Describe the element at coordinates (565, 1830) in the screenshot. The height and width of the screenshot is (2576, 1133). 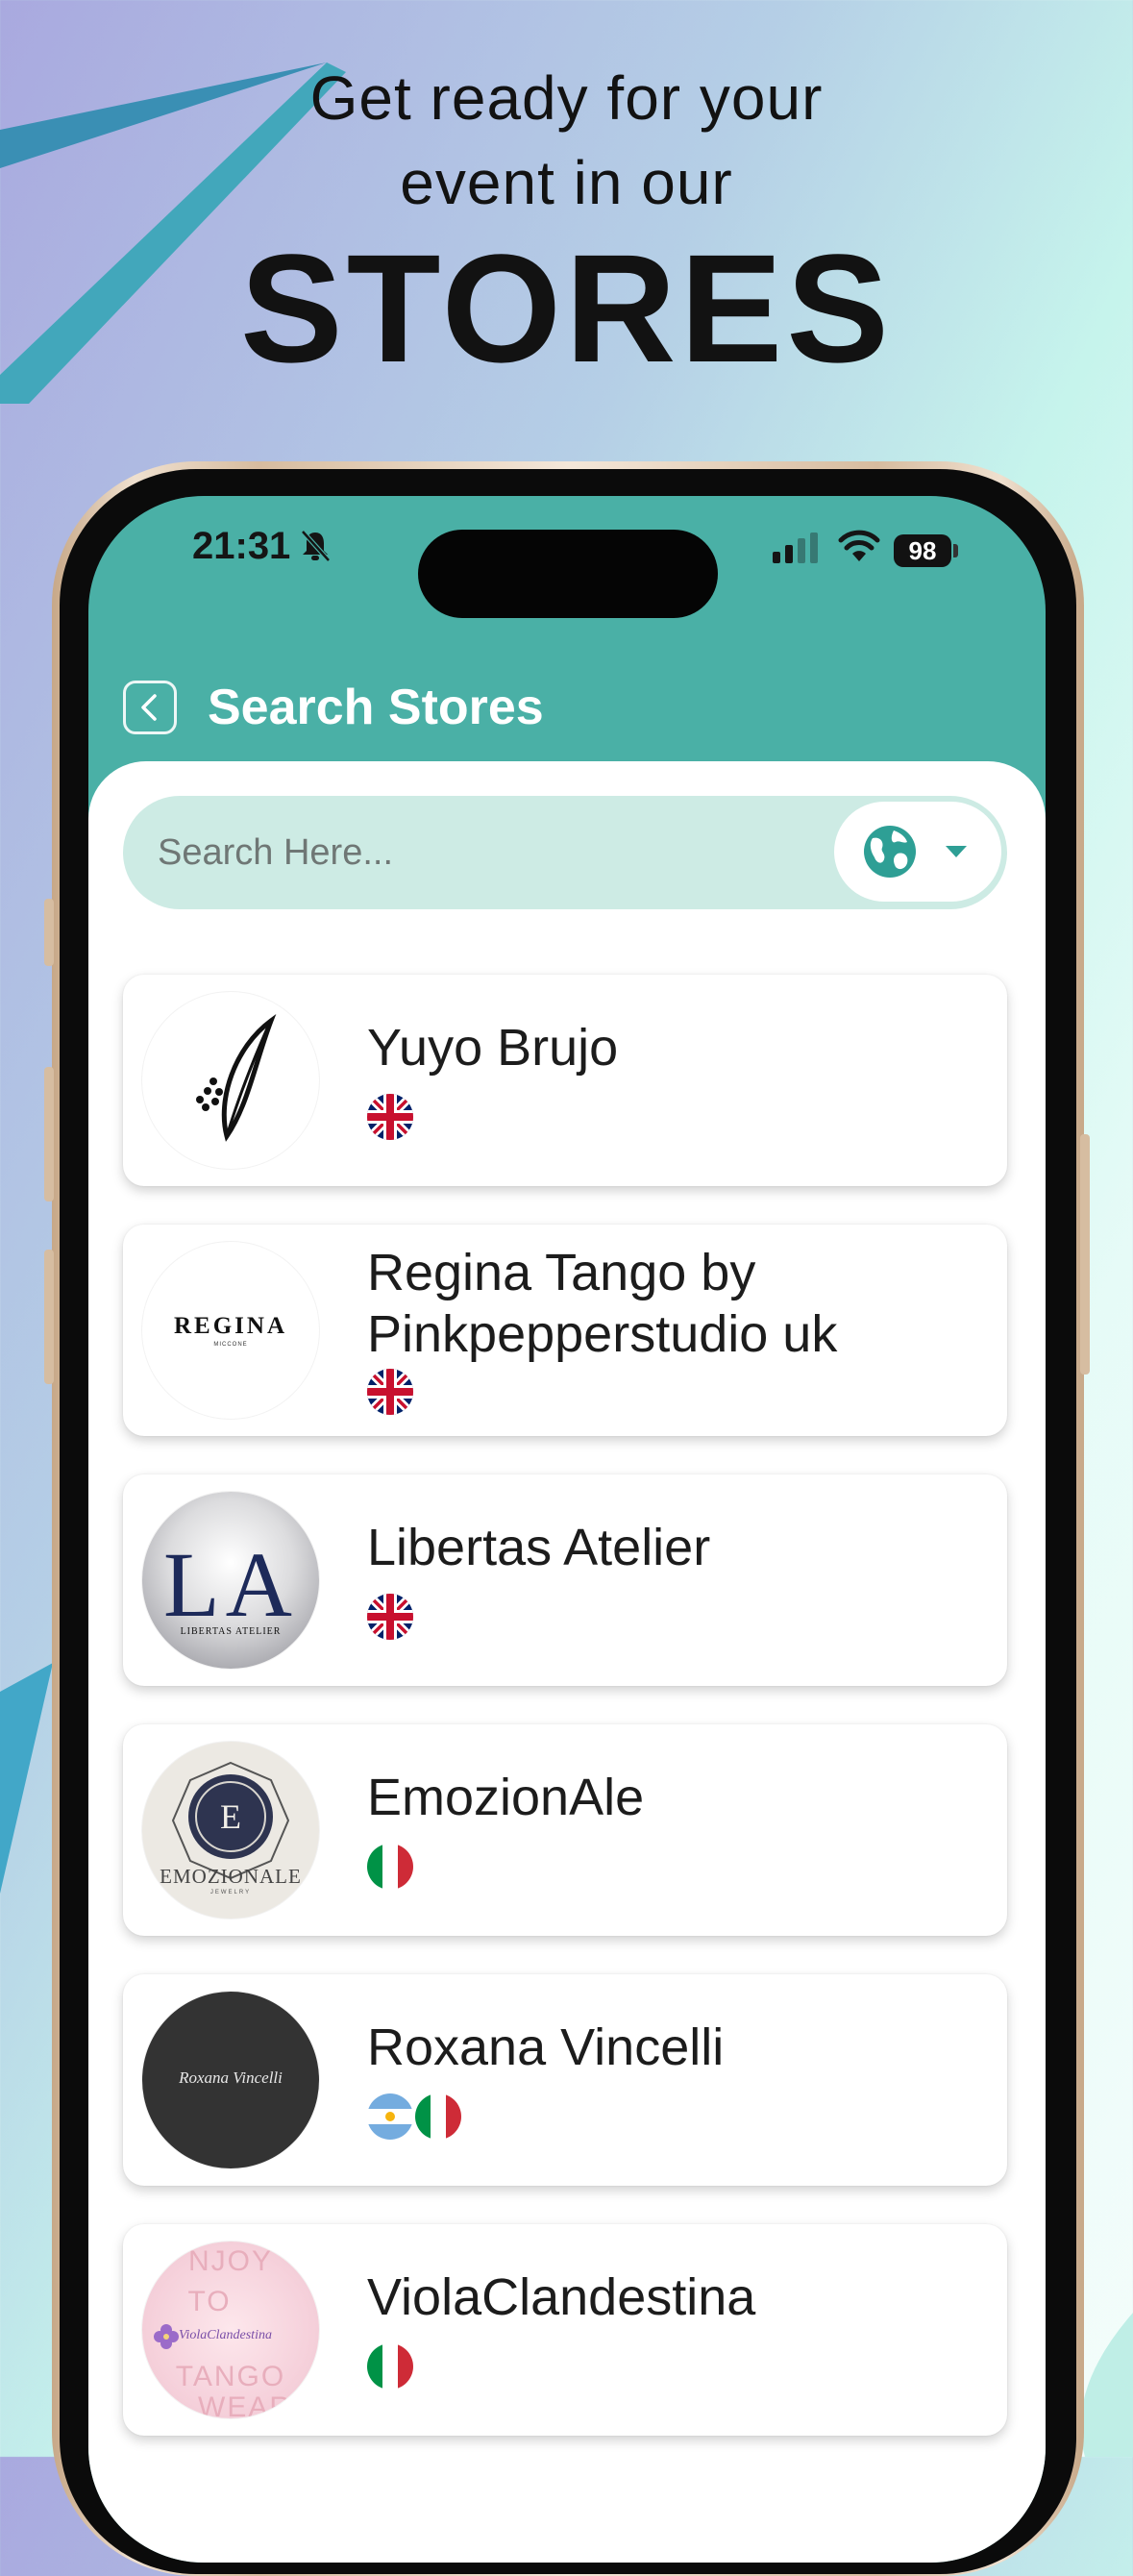
I see `store-card: E EMOZIONALE JEWELRY EmozionAle` at that location.